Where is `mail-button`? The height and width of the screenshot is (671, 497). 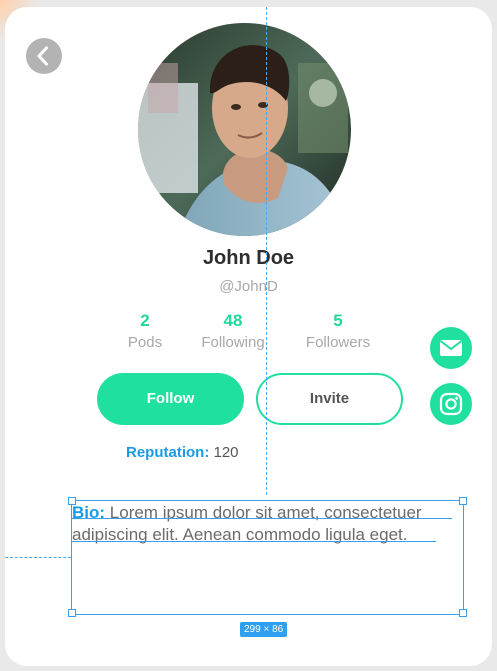
mail-button is located at coordinates (451, 348).